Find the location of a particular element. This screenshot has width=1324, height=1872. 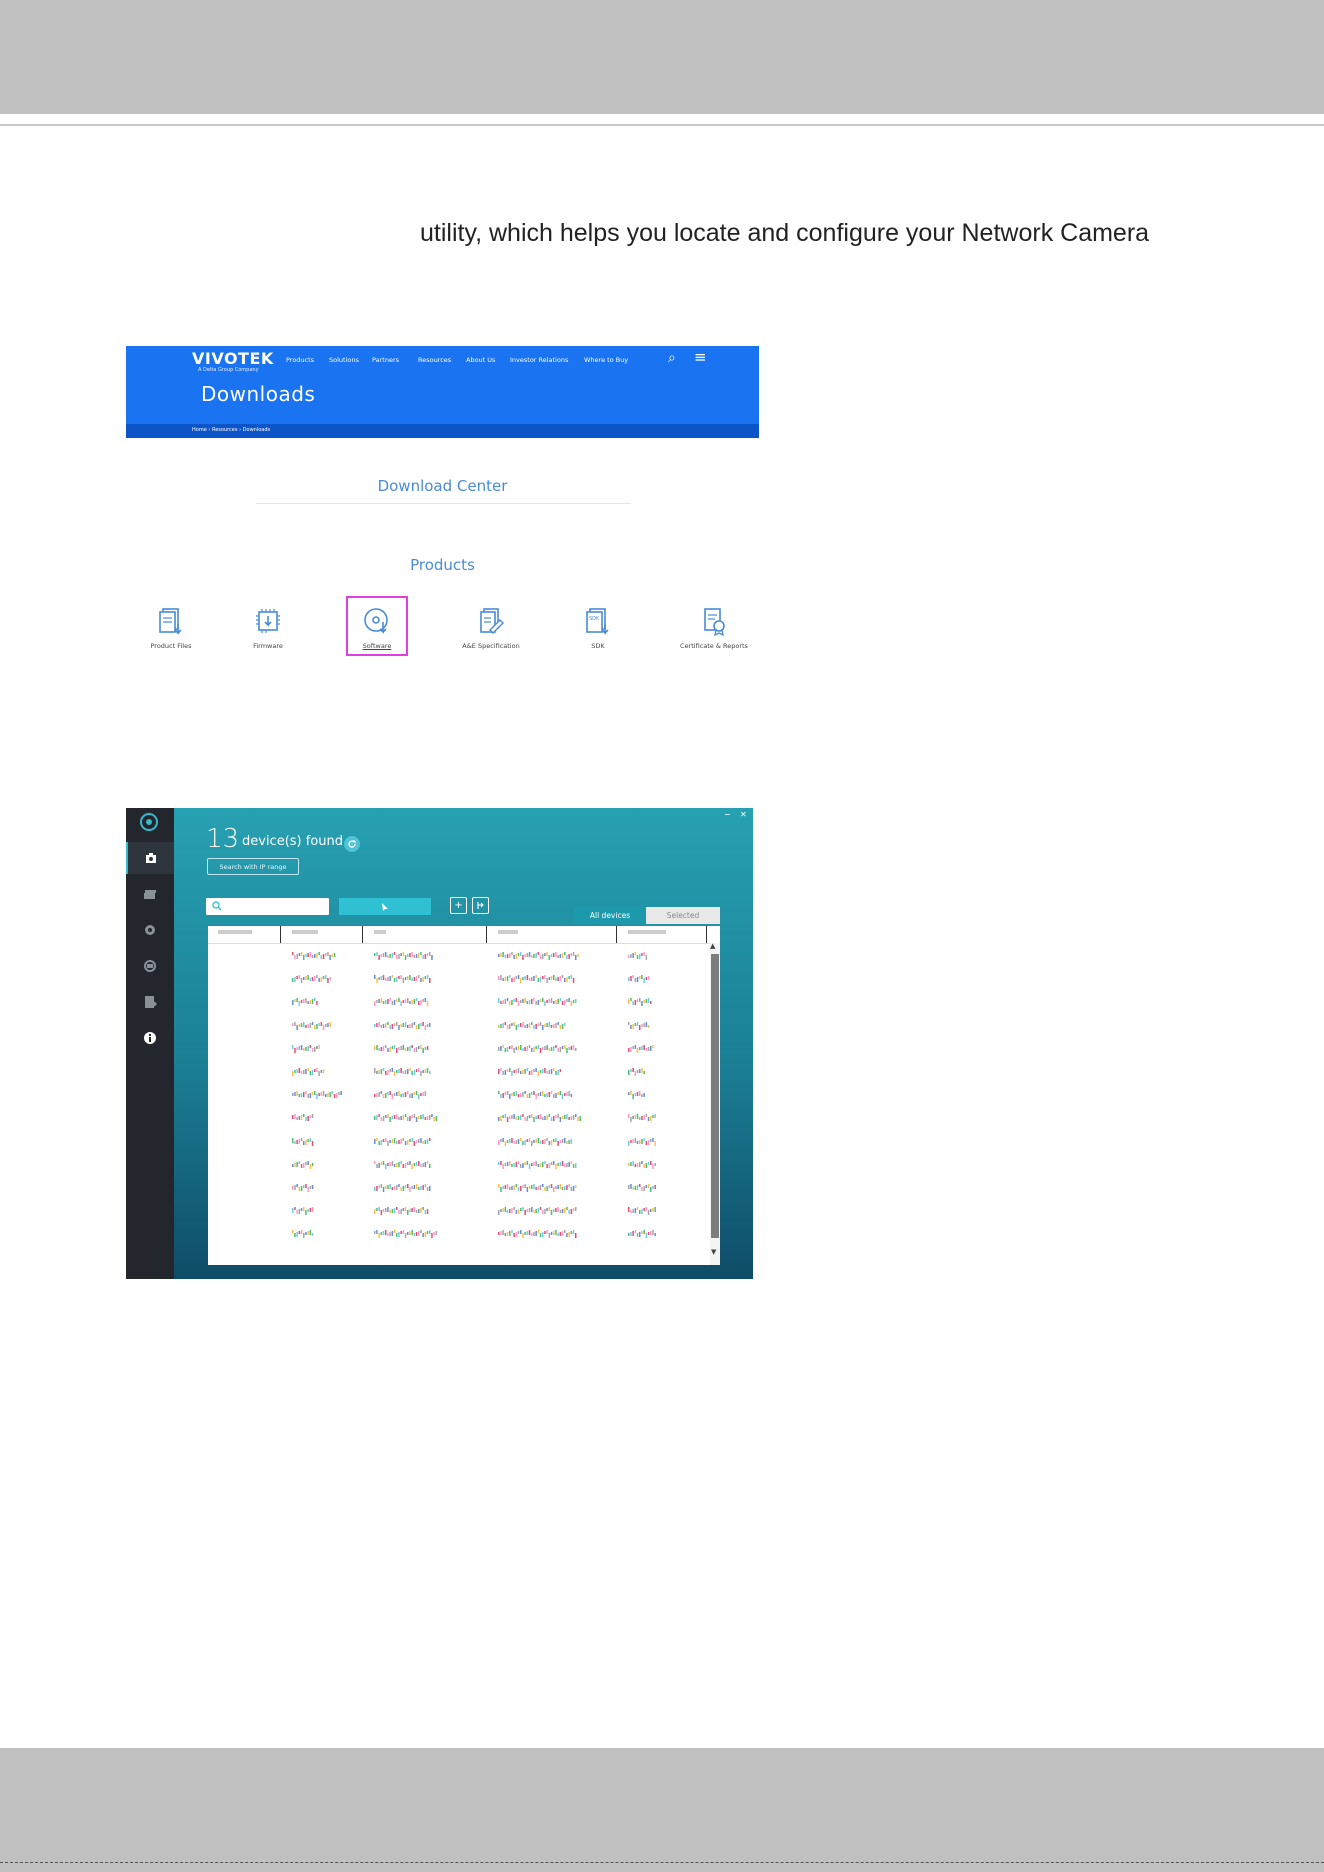

sdk-download-icon: SDK is located at coordinates (597, 621).